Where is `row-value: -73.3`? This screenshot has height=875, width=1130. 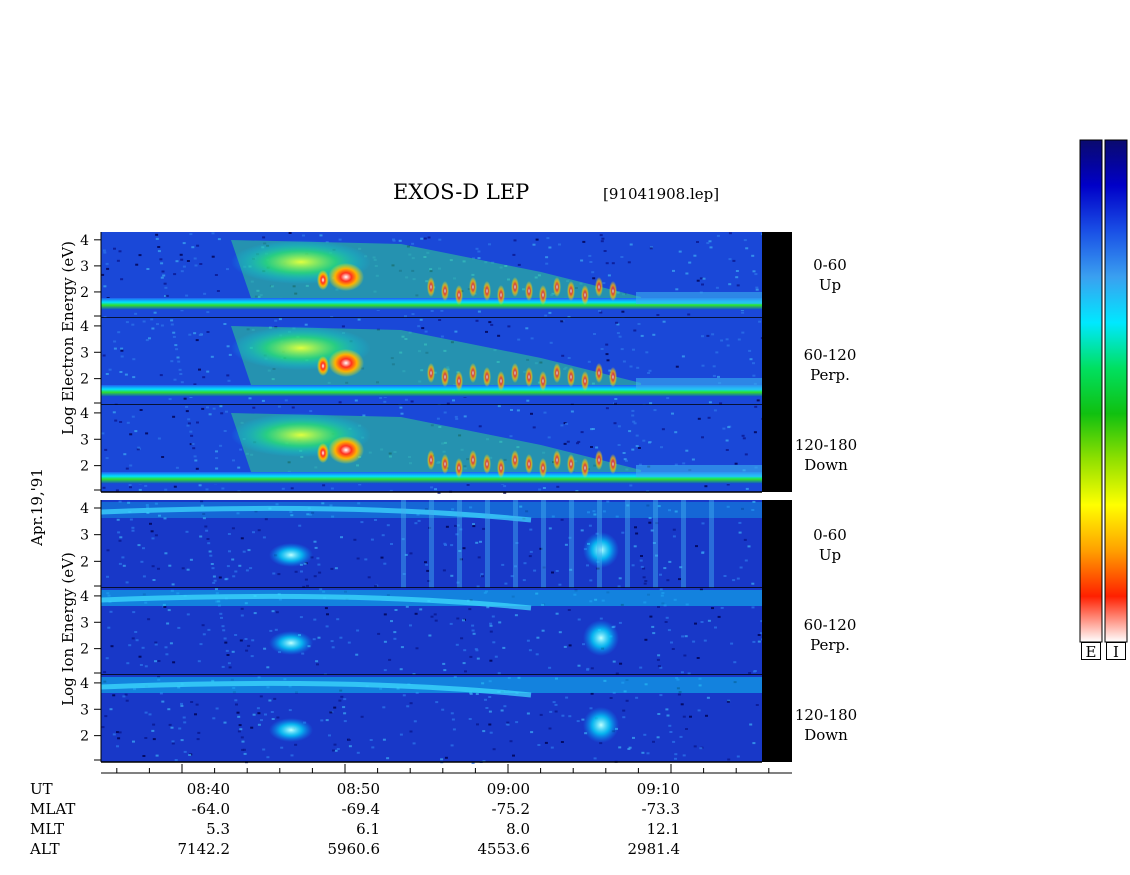 row-value: -73.3 is located at coordinates (660, 809).